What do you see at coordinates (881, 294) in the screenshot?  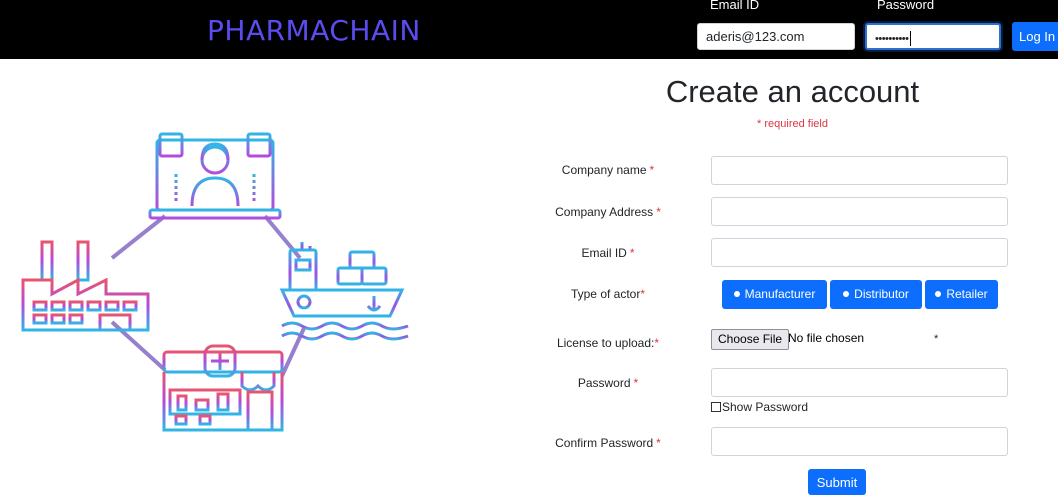 I see `actor-option-label: Distributor` at bounding box center [881, 294].